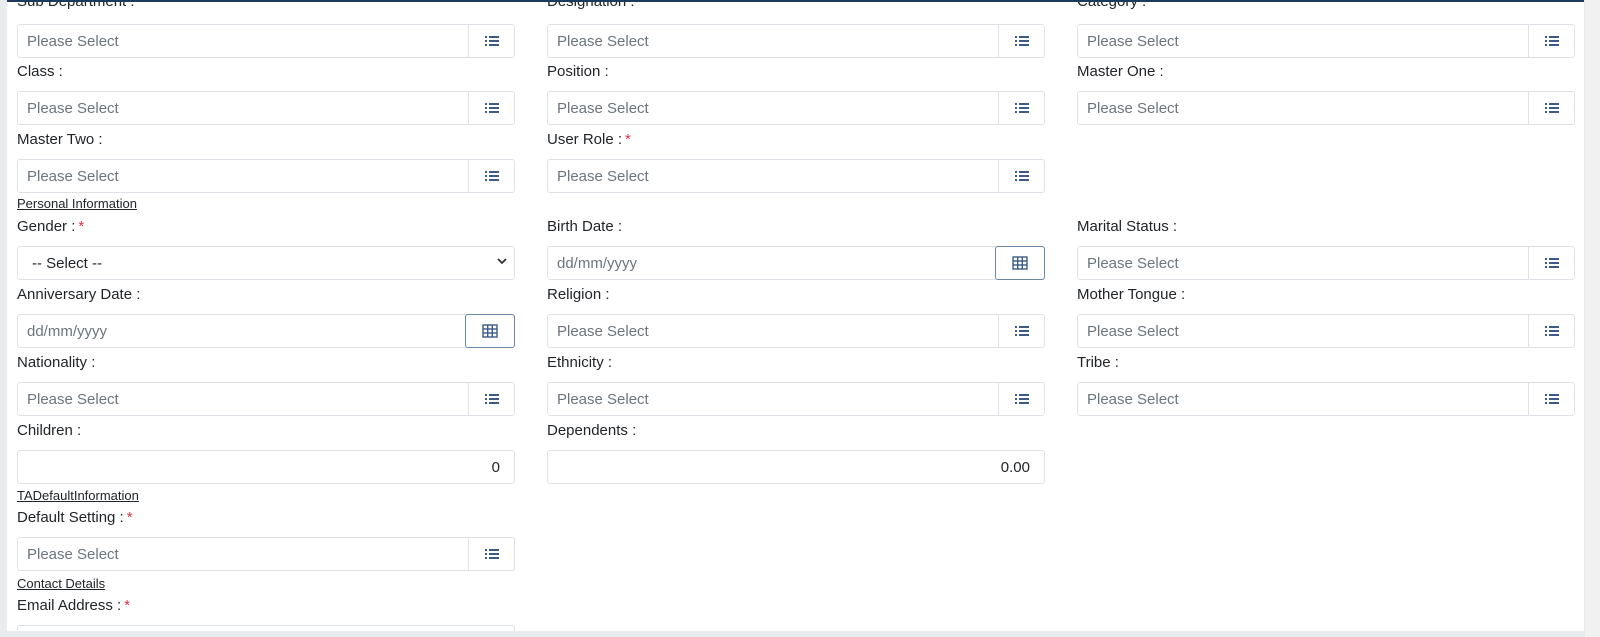 The height and width of the screenshot is (637, 1600). What do you see at coordinates (1116, 5) in the screenshot?
I see `category-label: Category : *` at bounding box center [1116, 5].